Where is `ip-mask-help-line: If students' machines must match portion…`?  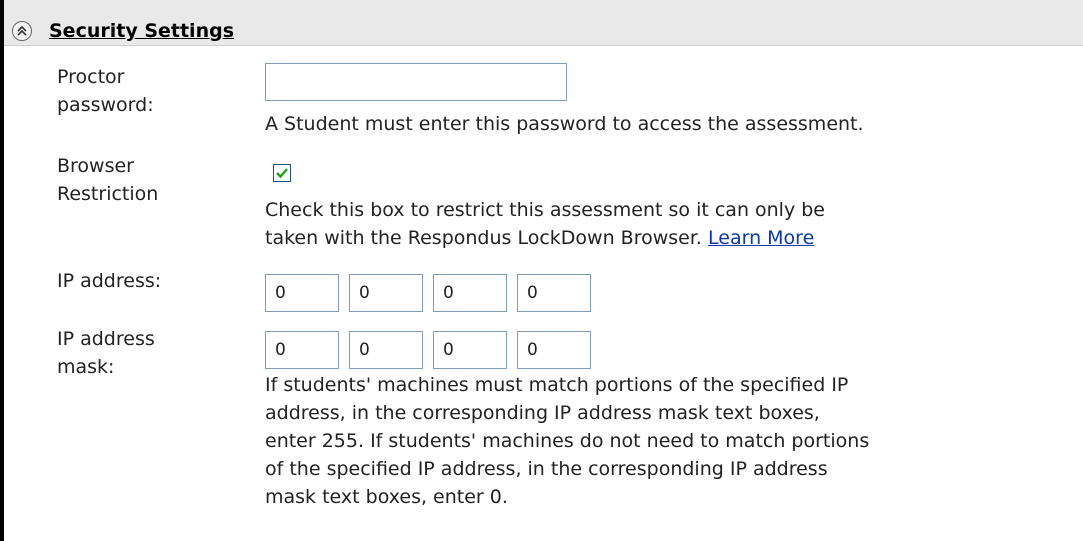 ip-mask-help-line: If students' machines must match portion… is located at coordinates (557, 385).